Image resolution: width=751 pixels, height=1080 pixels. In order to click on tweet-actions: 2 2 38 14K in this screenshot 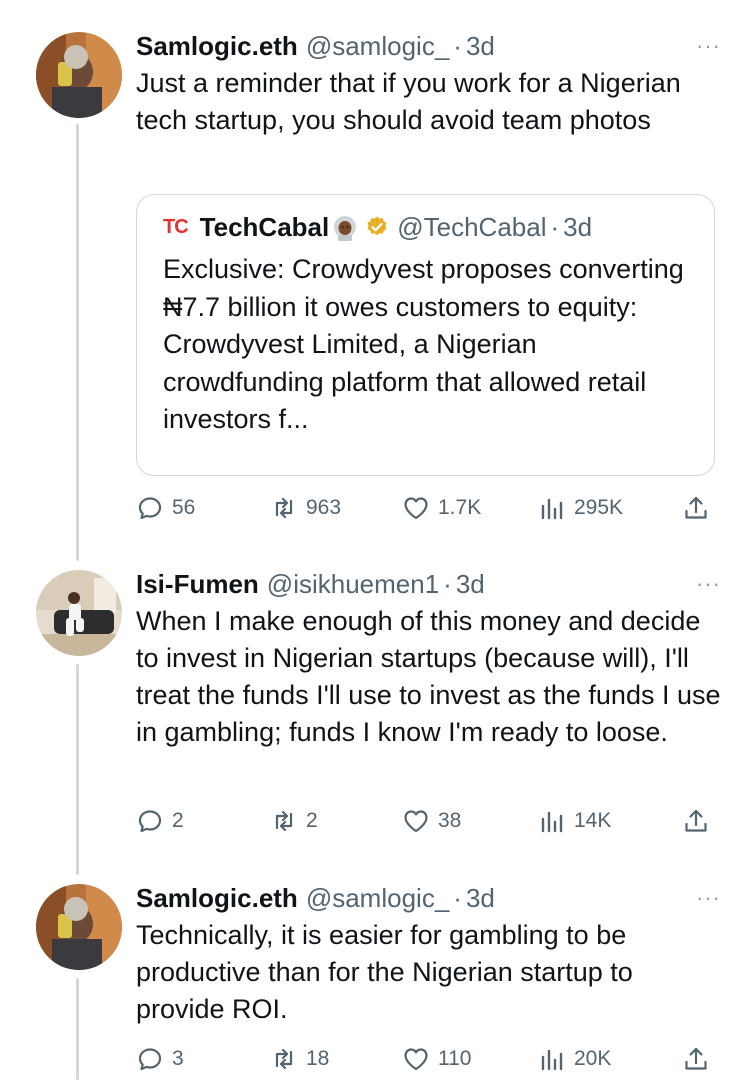, I will do `click(427, 821)`.